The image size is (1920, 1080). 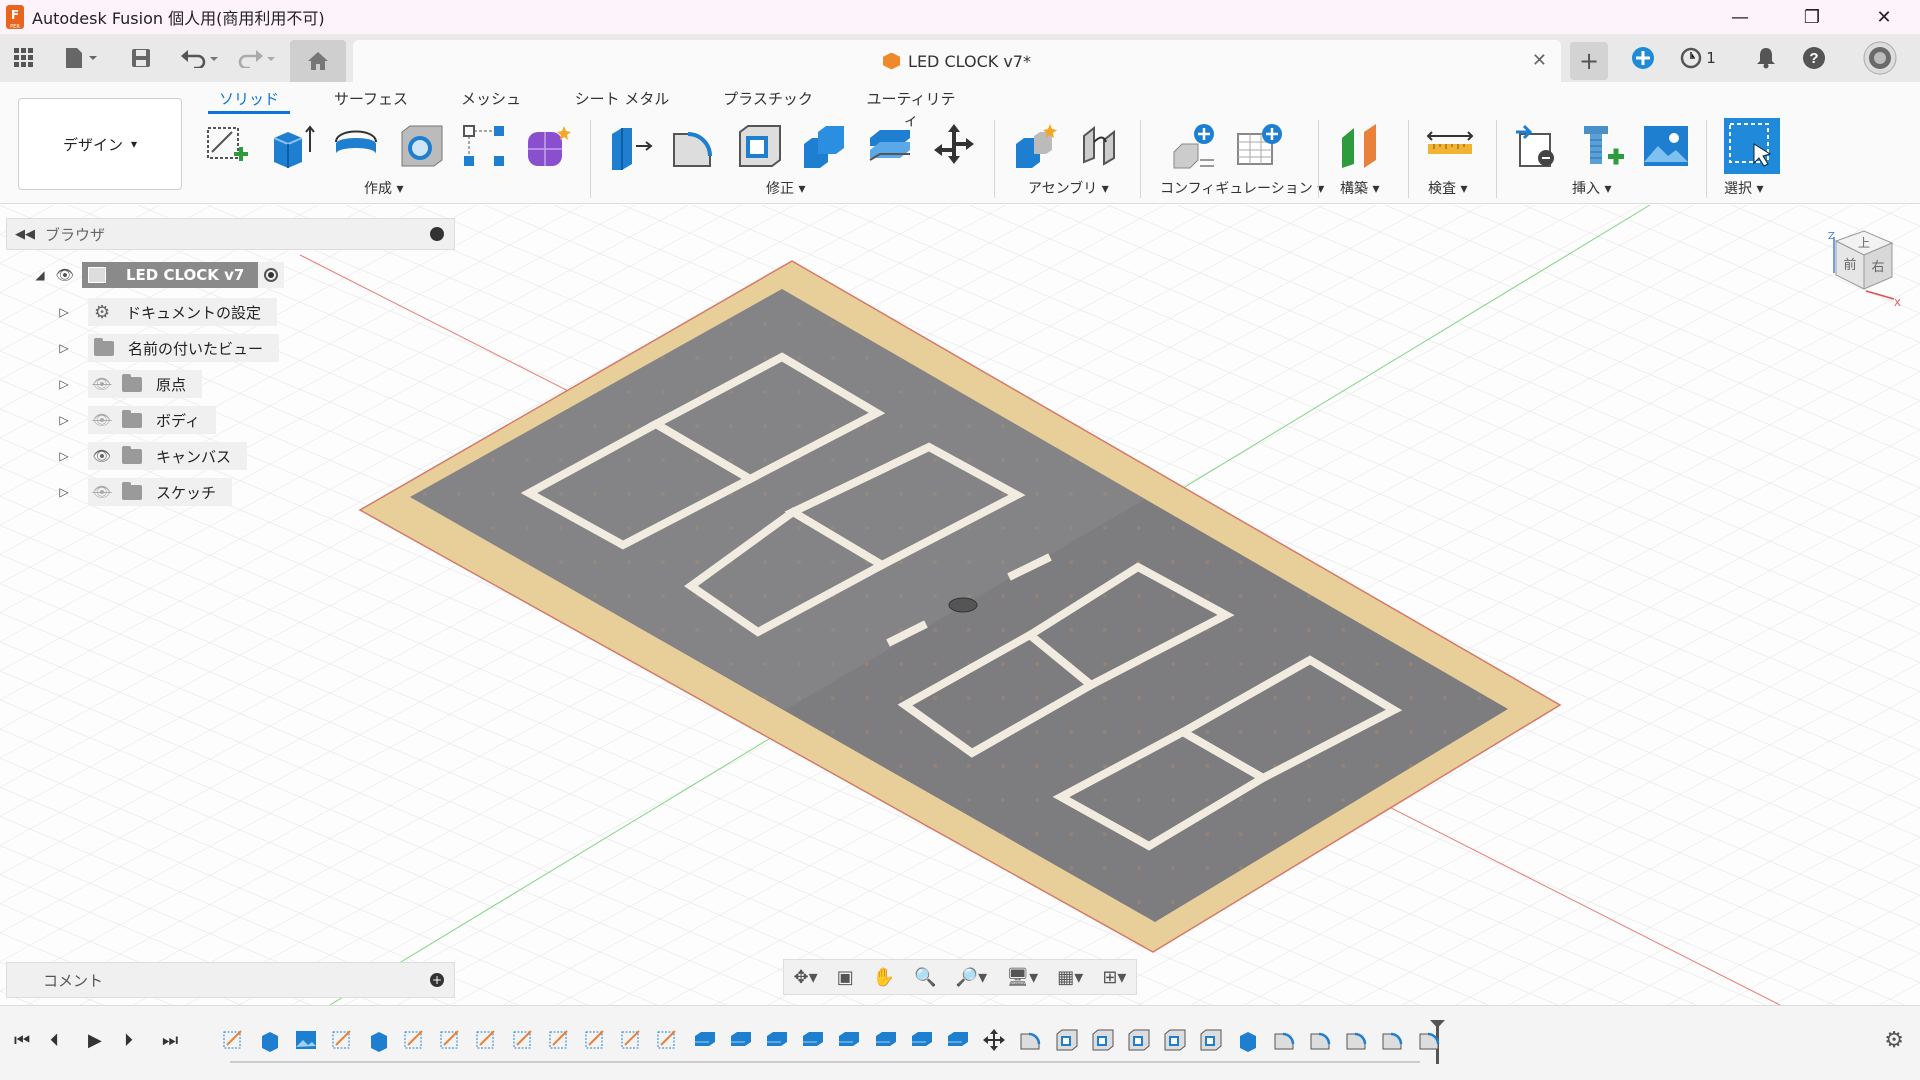 I want to click on redo-icon, so click(x=256, y=58).